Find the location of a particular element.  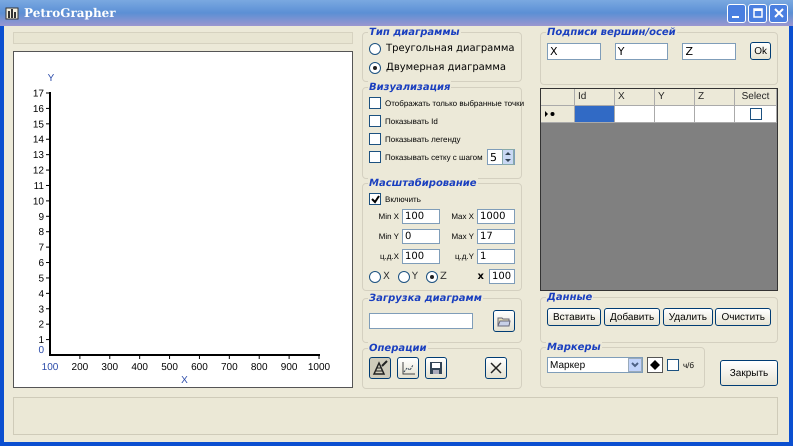

x-tick-label: 900 is located at coordinates (289, 367).